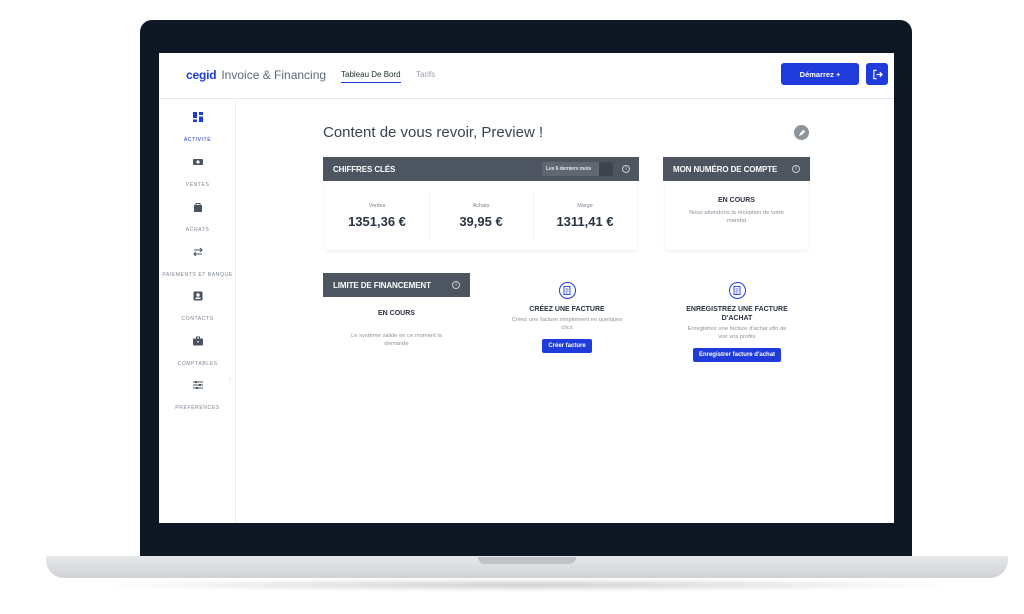 The image size is (1024, 614). What do you see at coordinates (197, 207) in the screenshot?
I see `shopping-bag-icon` at bounding box center [197, 207].